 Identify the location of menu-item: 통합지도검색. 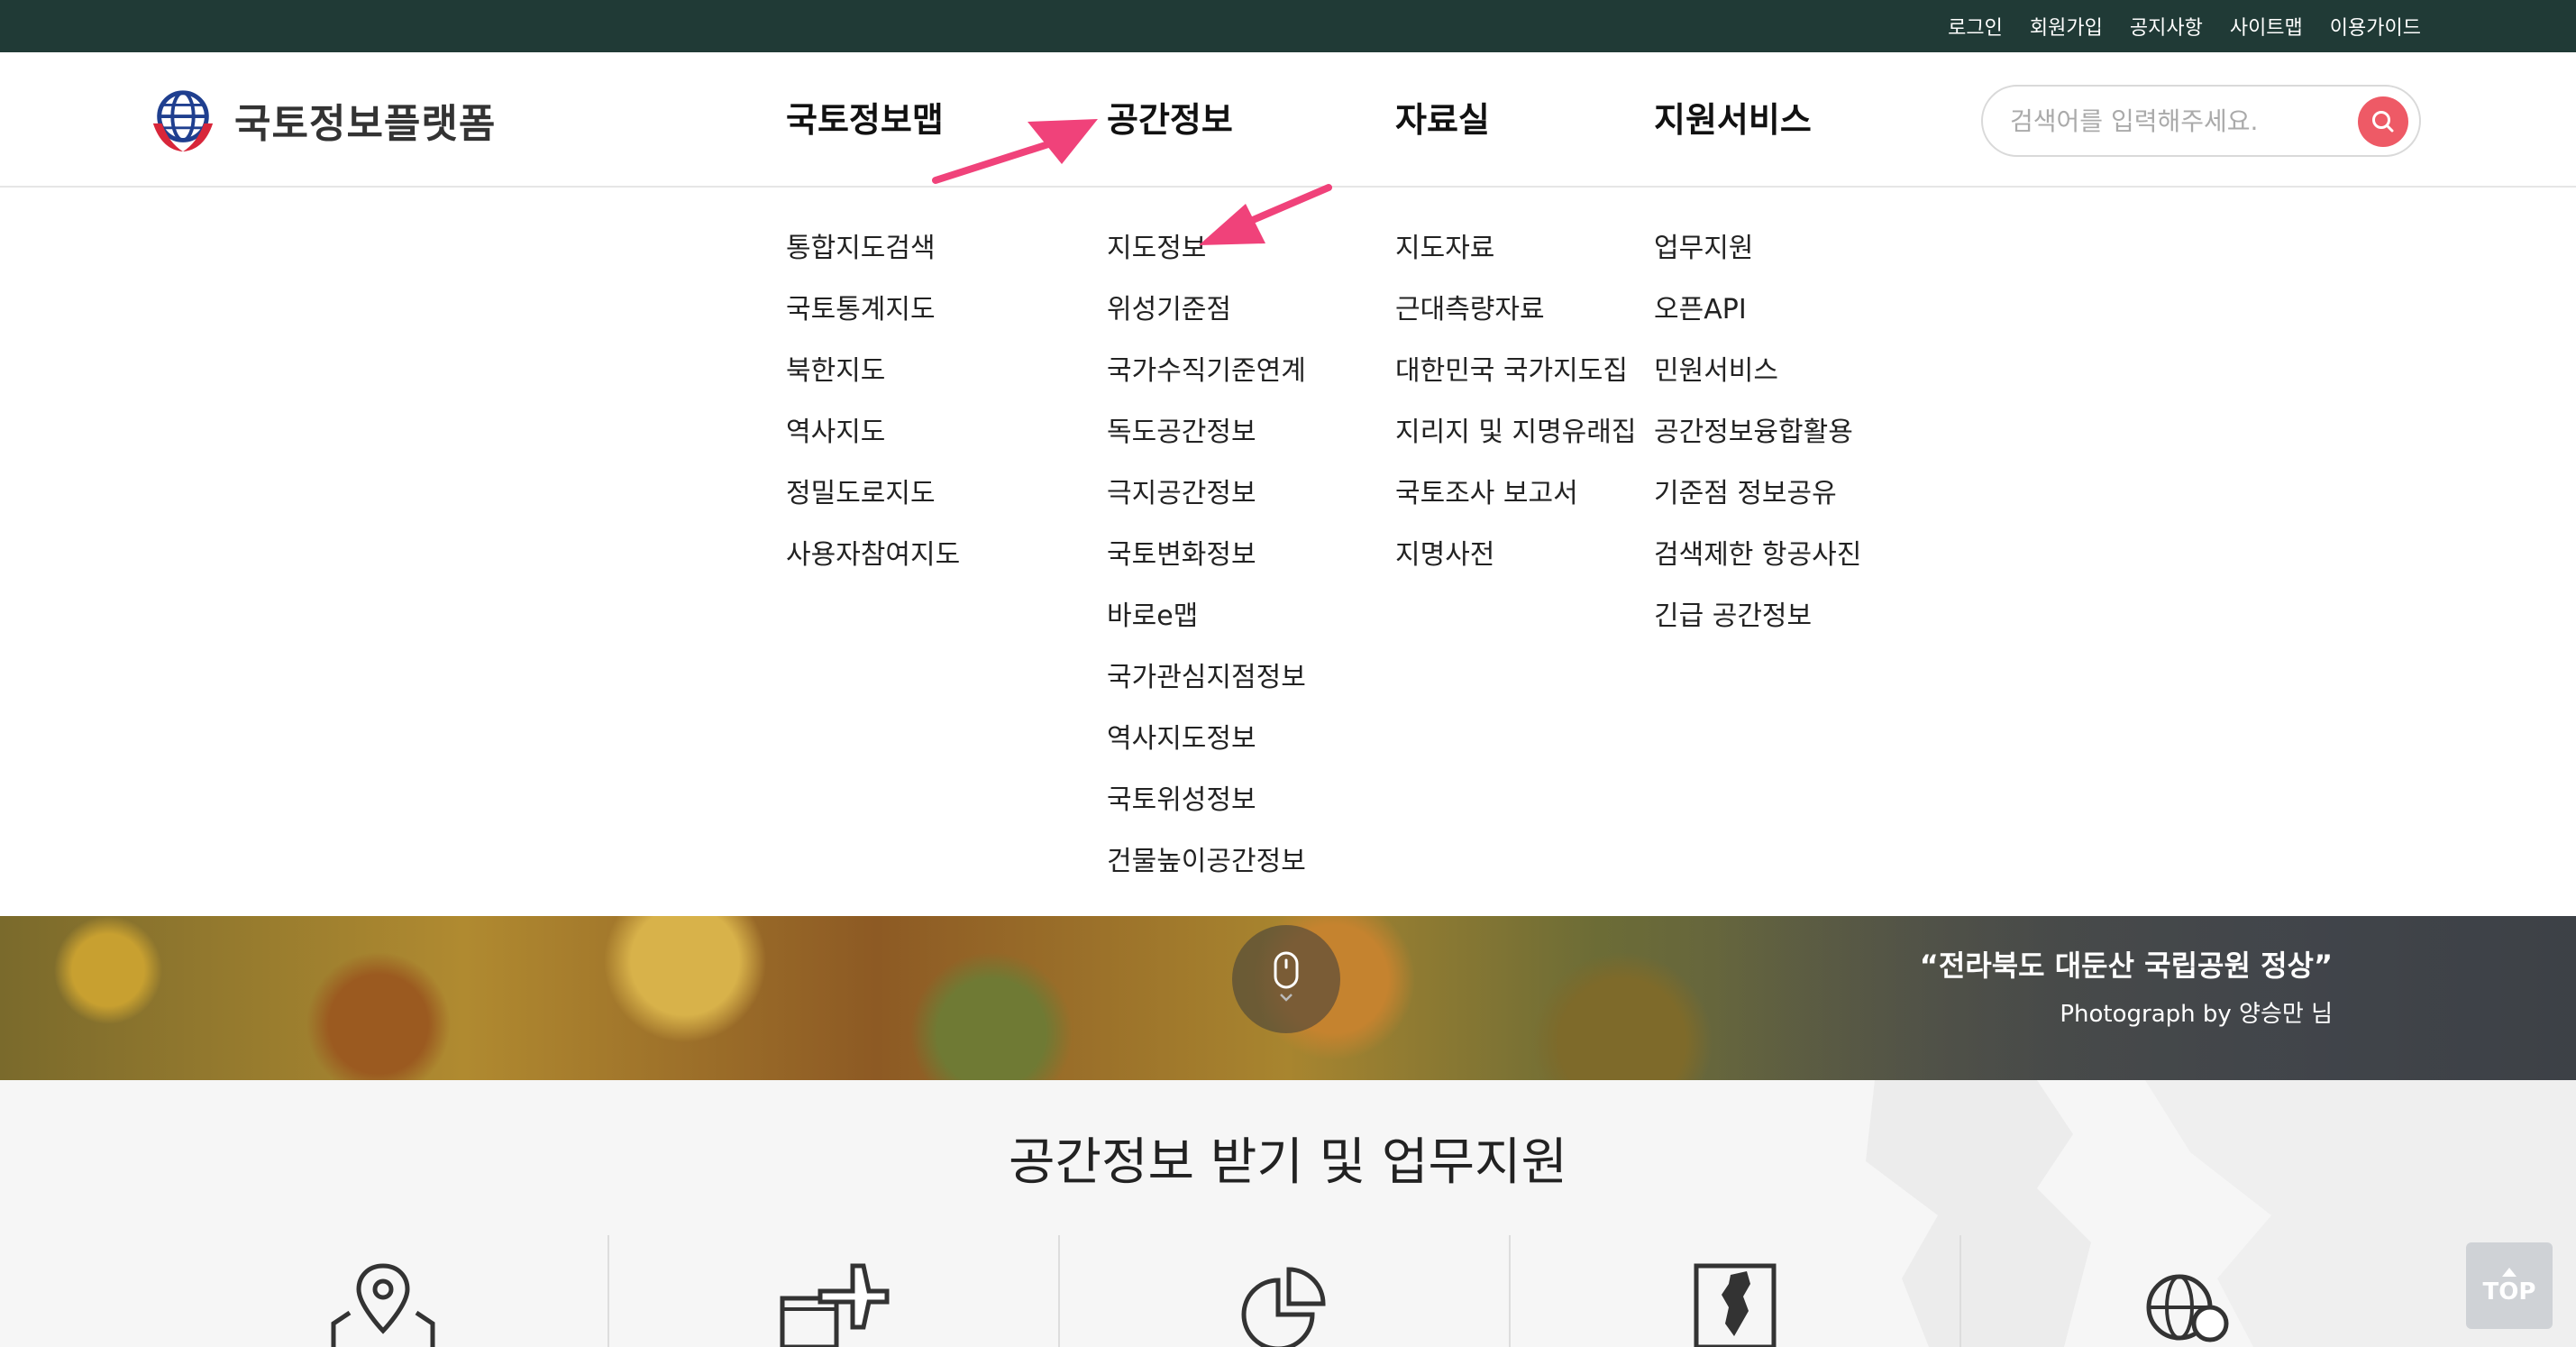
(873, 252).